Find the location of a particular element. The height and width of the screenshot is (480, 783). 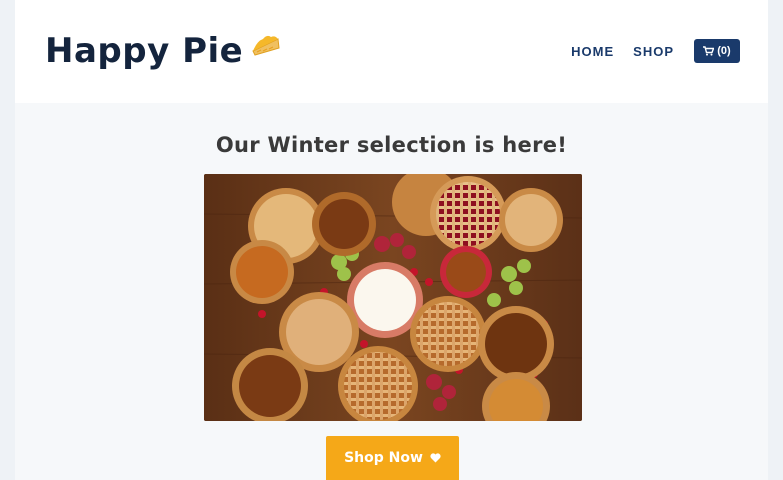

page-headline: Our Winter selection is here! is located at coordinates (391, 145).